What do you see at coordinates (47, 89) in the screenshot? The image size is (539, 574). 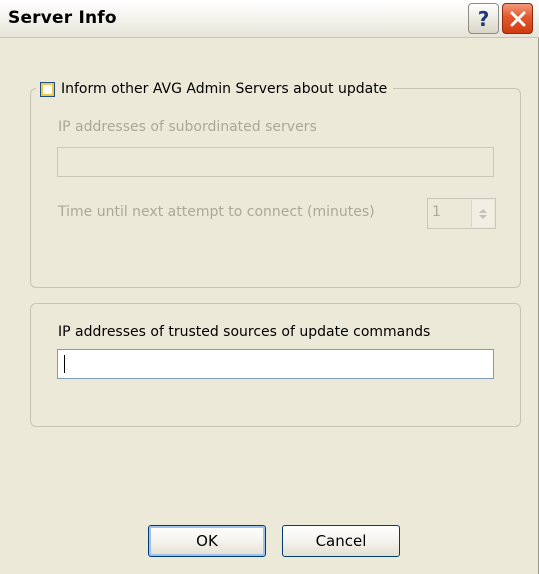 I see `inform-checkbox` at bounding box center [47, 89].